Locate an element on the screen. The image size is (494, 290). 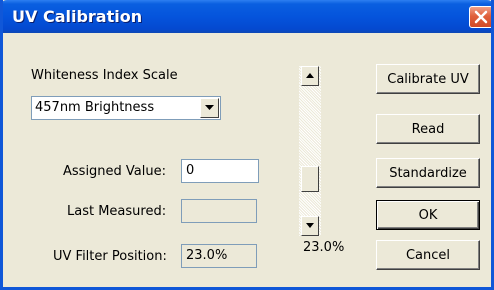
scroll-down-button is located at coordinates (310, 226).